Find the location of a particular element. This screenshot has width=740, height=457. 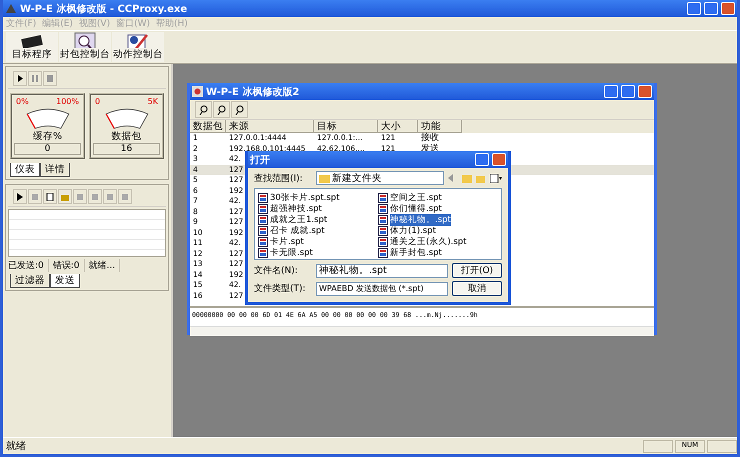

file-item: 新手封包.spt is located at coordinates (438, 252).